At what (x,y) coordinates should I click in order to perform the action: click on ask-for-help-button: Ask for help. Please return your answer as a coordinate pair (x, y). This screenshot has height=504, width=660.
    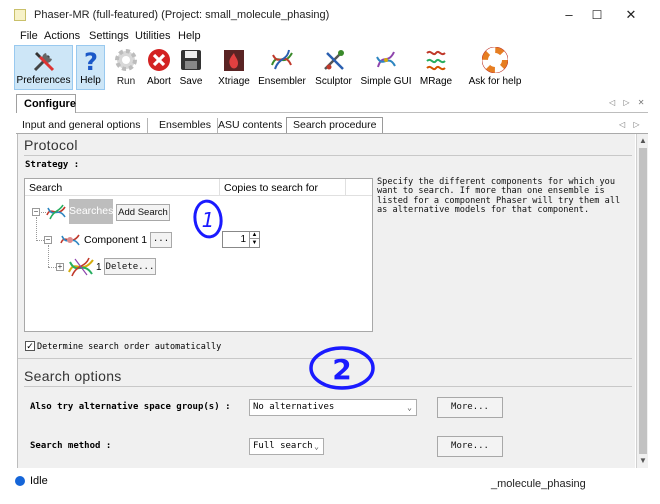
    Looking at the image, I should click on (495, 67).